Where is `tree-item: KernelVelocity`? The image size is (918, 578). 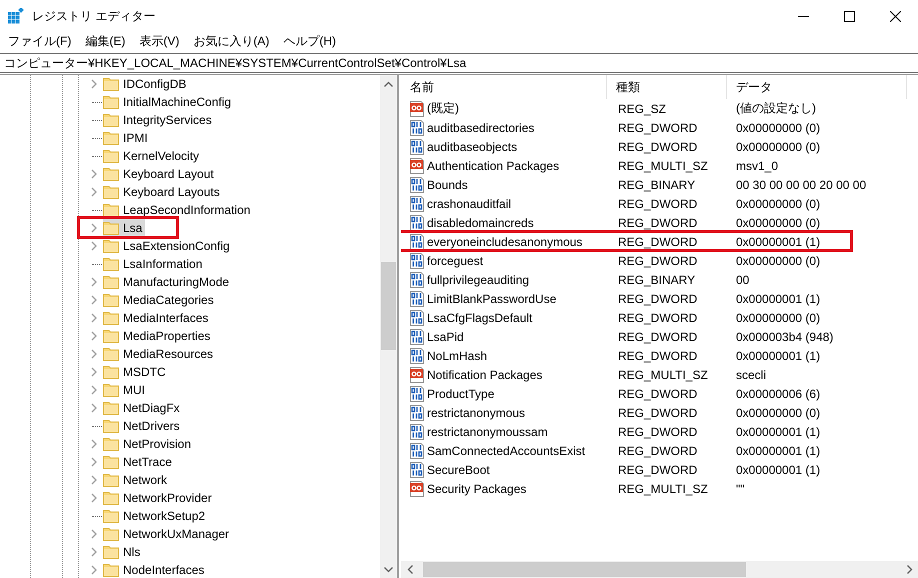
tree-item: KernelVelocity is located at coordinates (152, 156).